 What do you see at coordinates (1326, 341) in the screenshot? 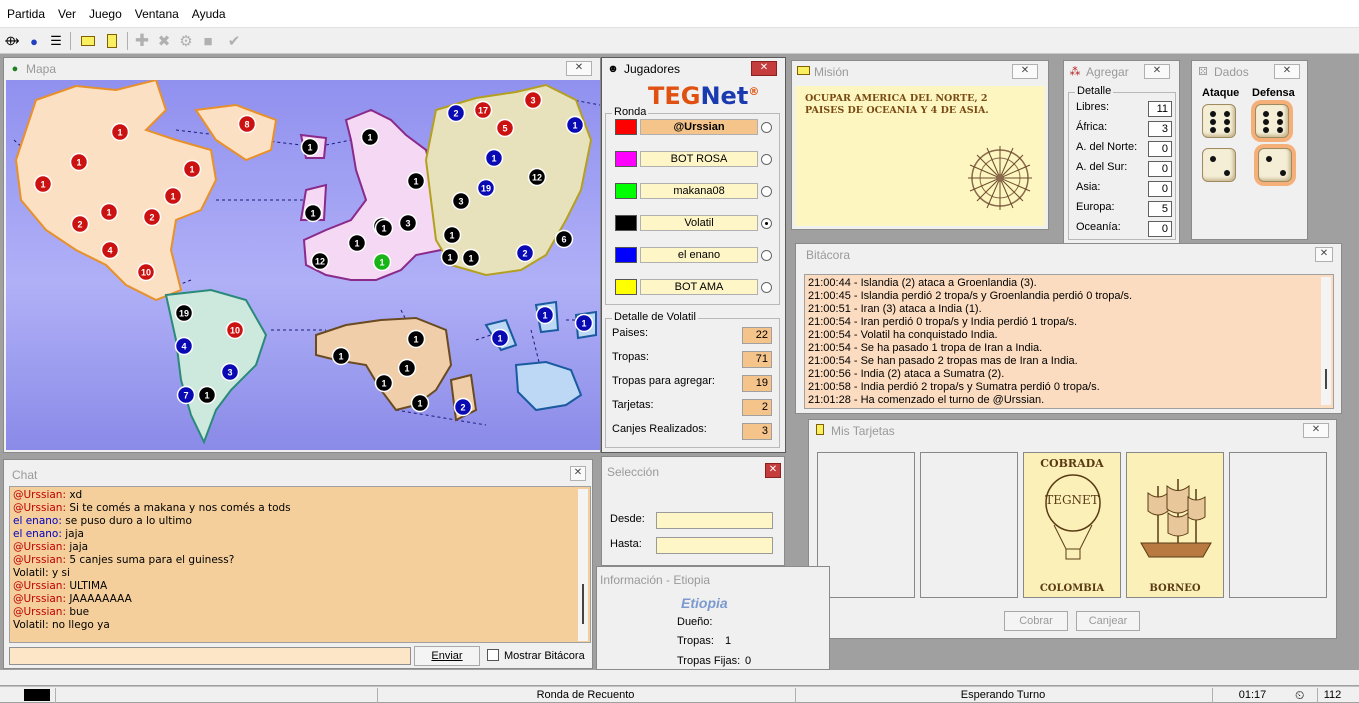
I see `bitacora-scrollbar` at bounding box center [1326, 341].